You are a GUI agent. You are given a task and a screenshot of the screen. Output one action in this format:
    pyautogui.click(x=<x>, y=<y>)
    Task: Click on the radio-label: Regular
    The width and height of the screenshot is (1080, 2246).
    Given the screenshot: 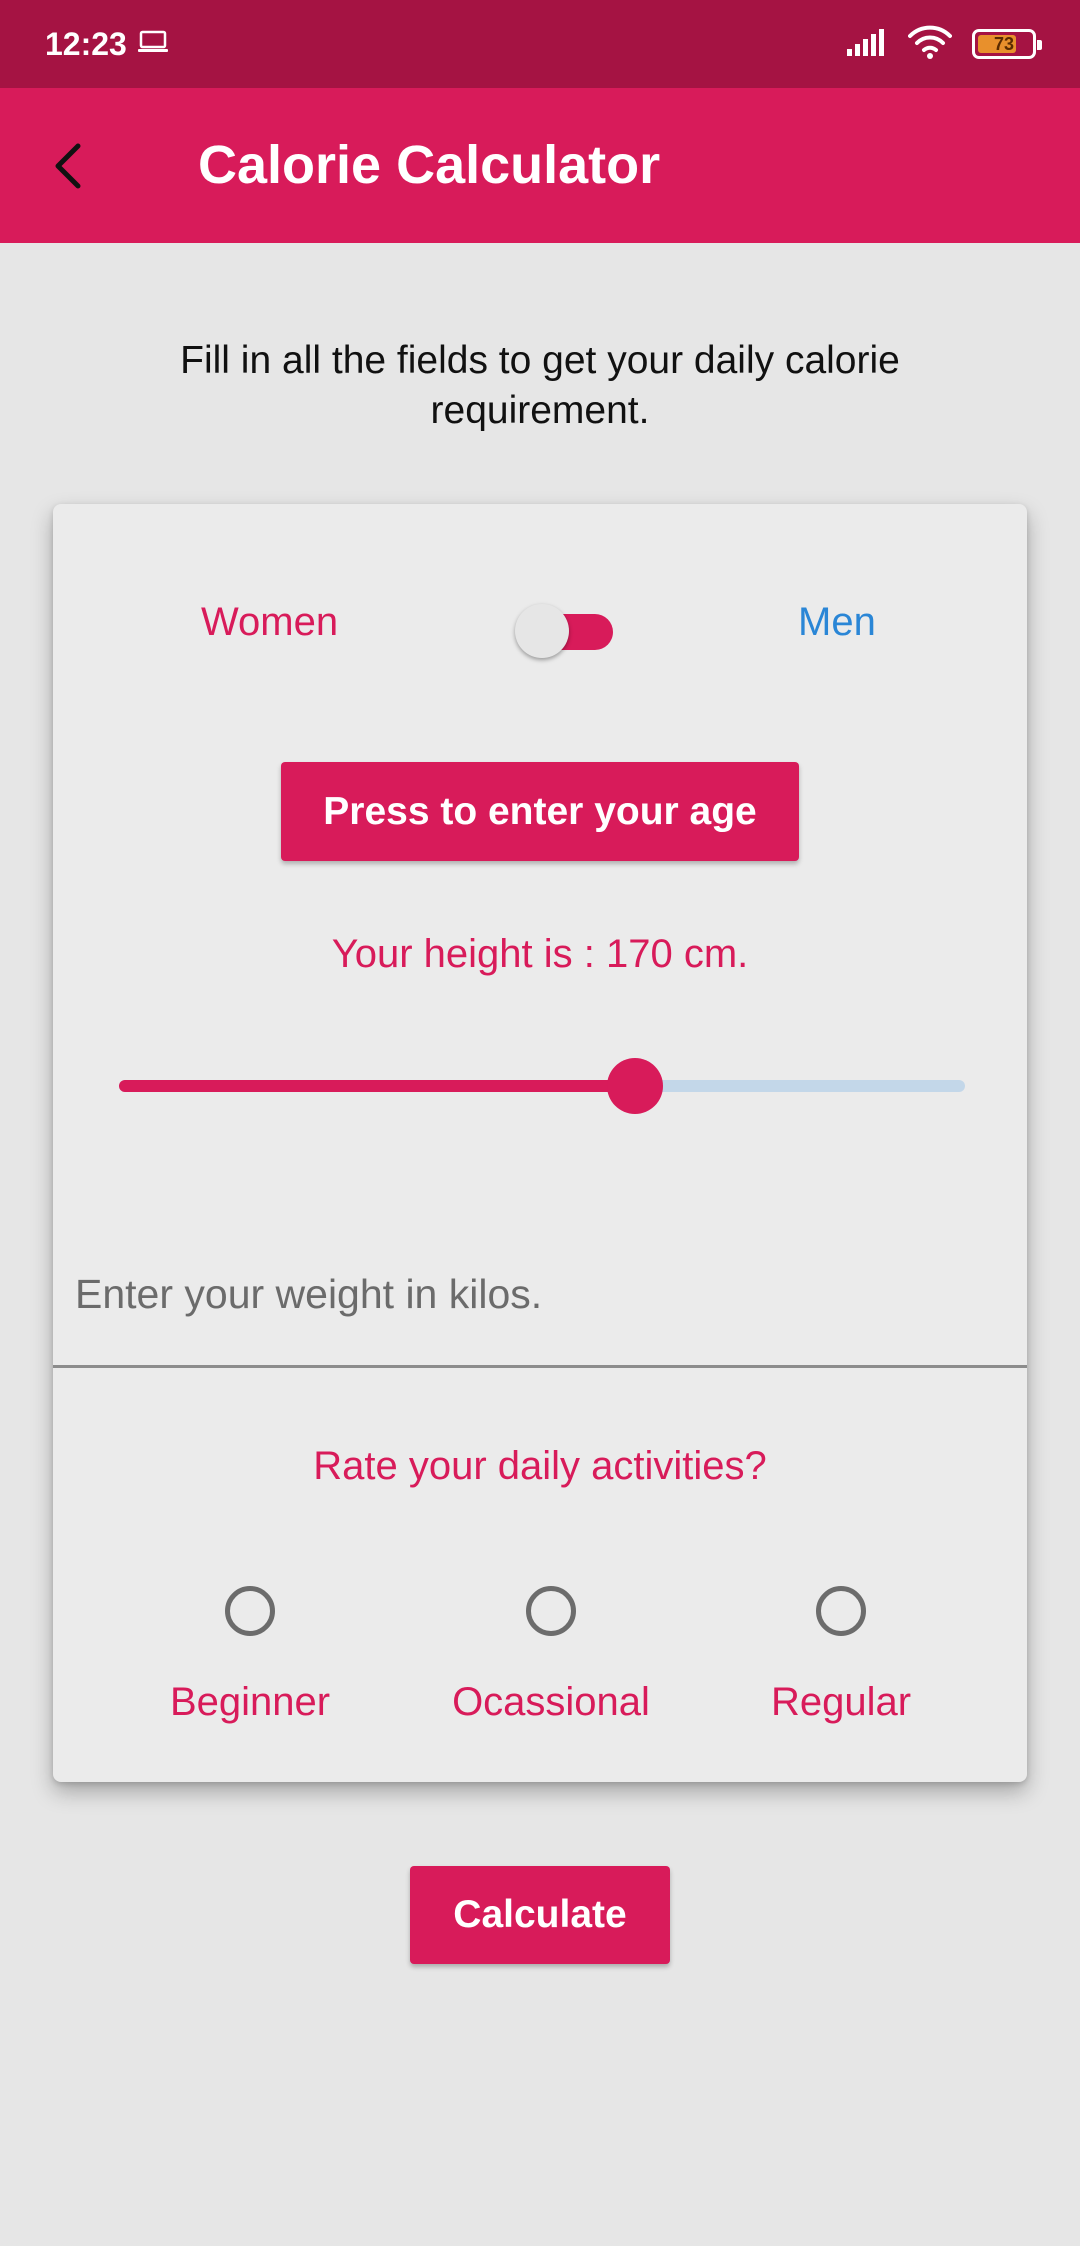 What is the action you would take?
    pyautogui.click(x=841, y=1702)
    